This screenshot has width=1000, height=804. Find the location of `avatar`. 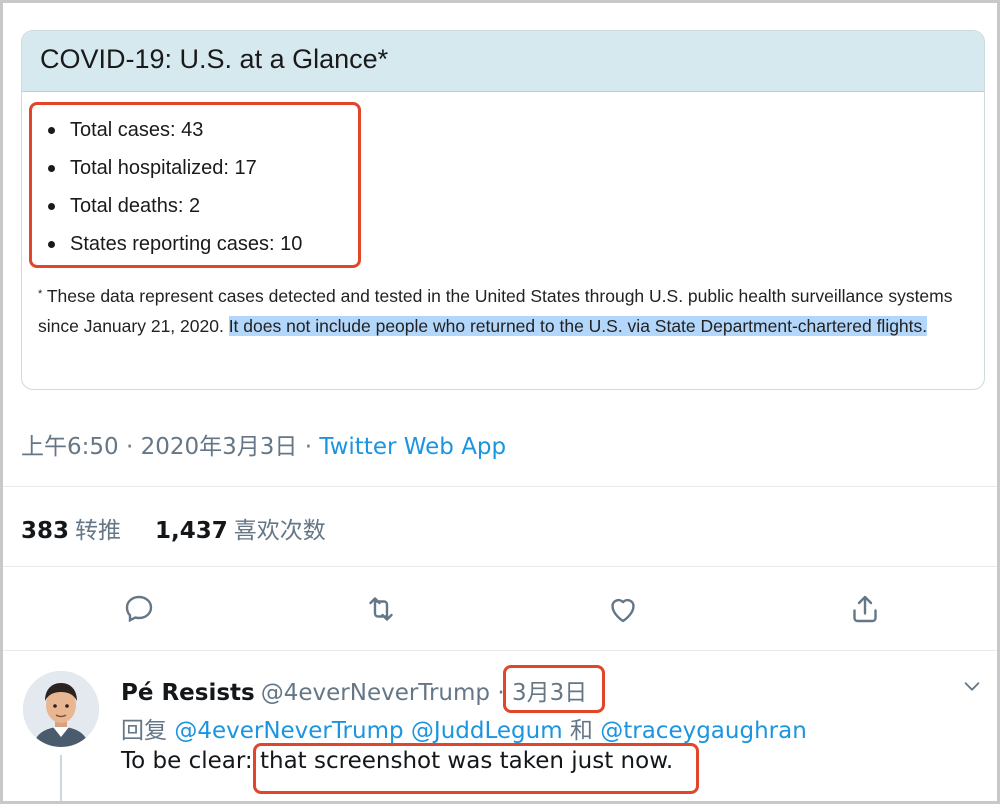

avatar is located at coordinates (61, 709).